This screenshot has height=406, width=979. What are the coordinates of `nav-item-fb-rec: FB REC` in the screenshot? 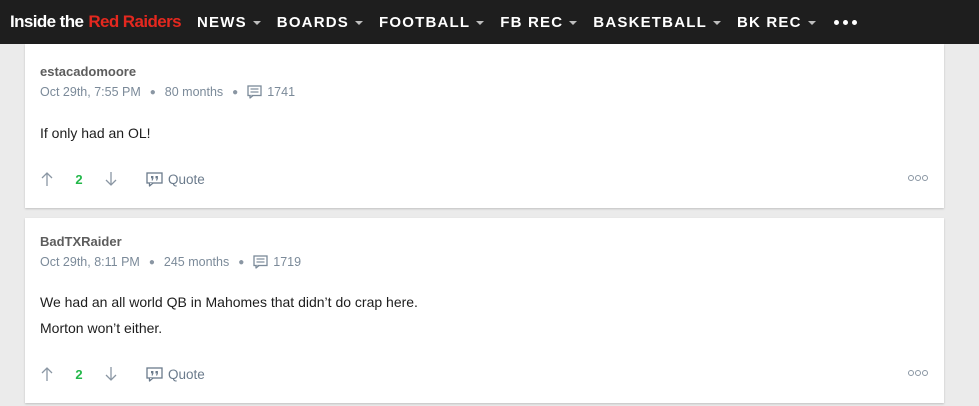 It's located at (539, 22).